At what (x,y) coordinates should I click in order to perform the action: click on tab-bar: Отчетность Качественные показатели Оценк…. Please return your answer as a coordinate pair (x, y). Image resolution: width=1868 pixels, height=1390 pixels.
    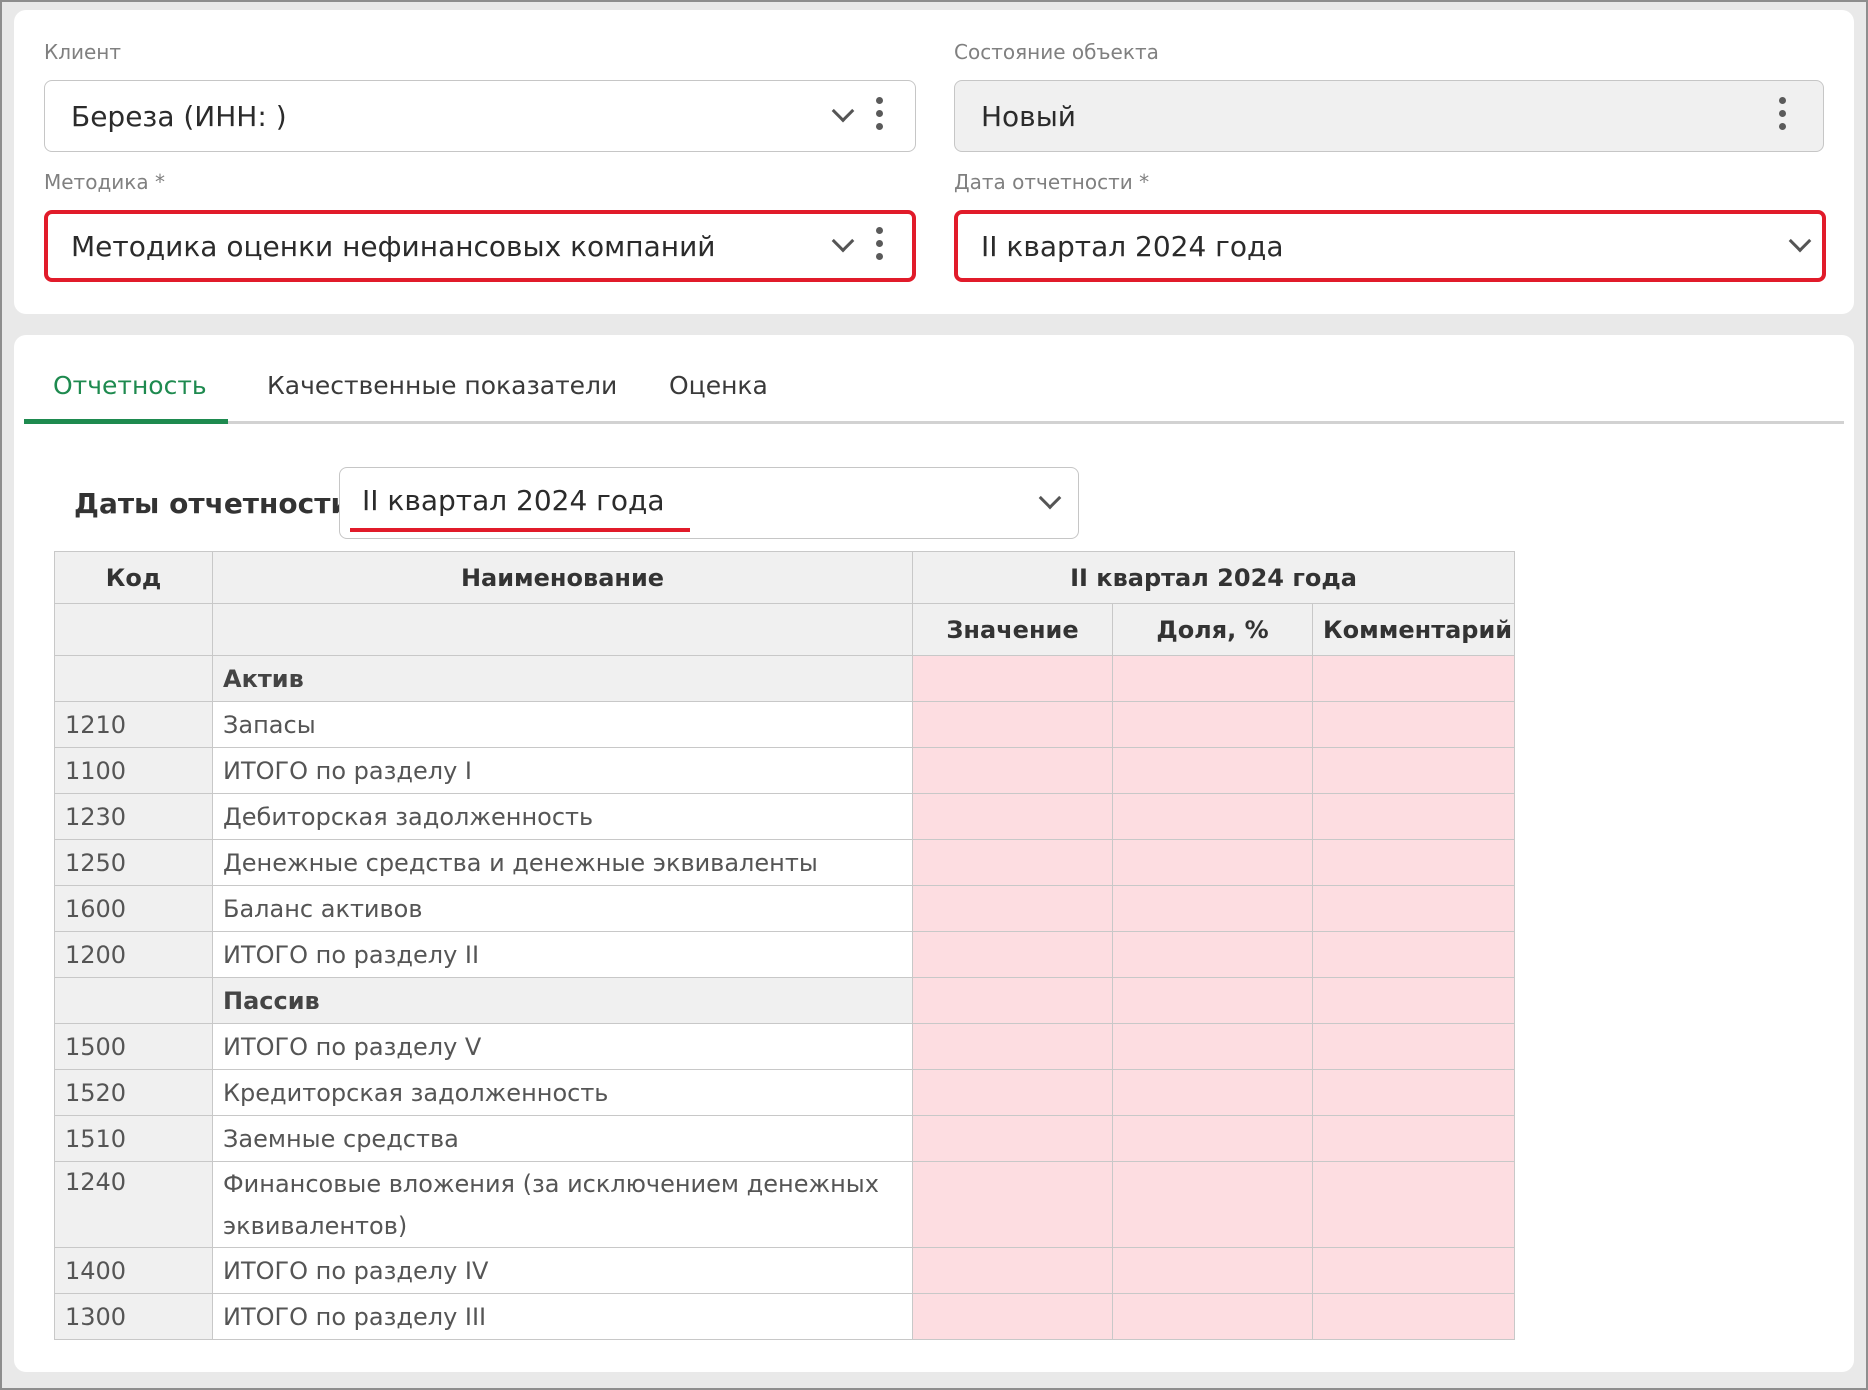
    Looking at the image, I should click on (934, 380).